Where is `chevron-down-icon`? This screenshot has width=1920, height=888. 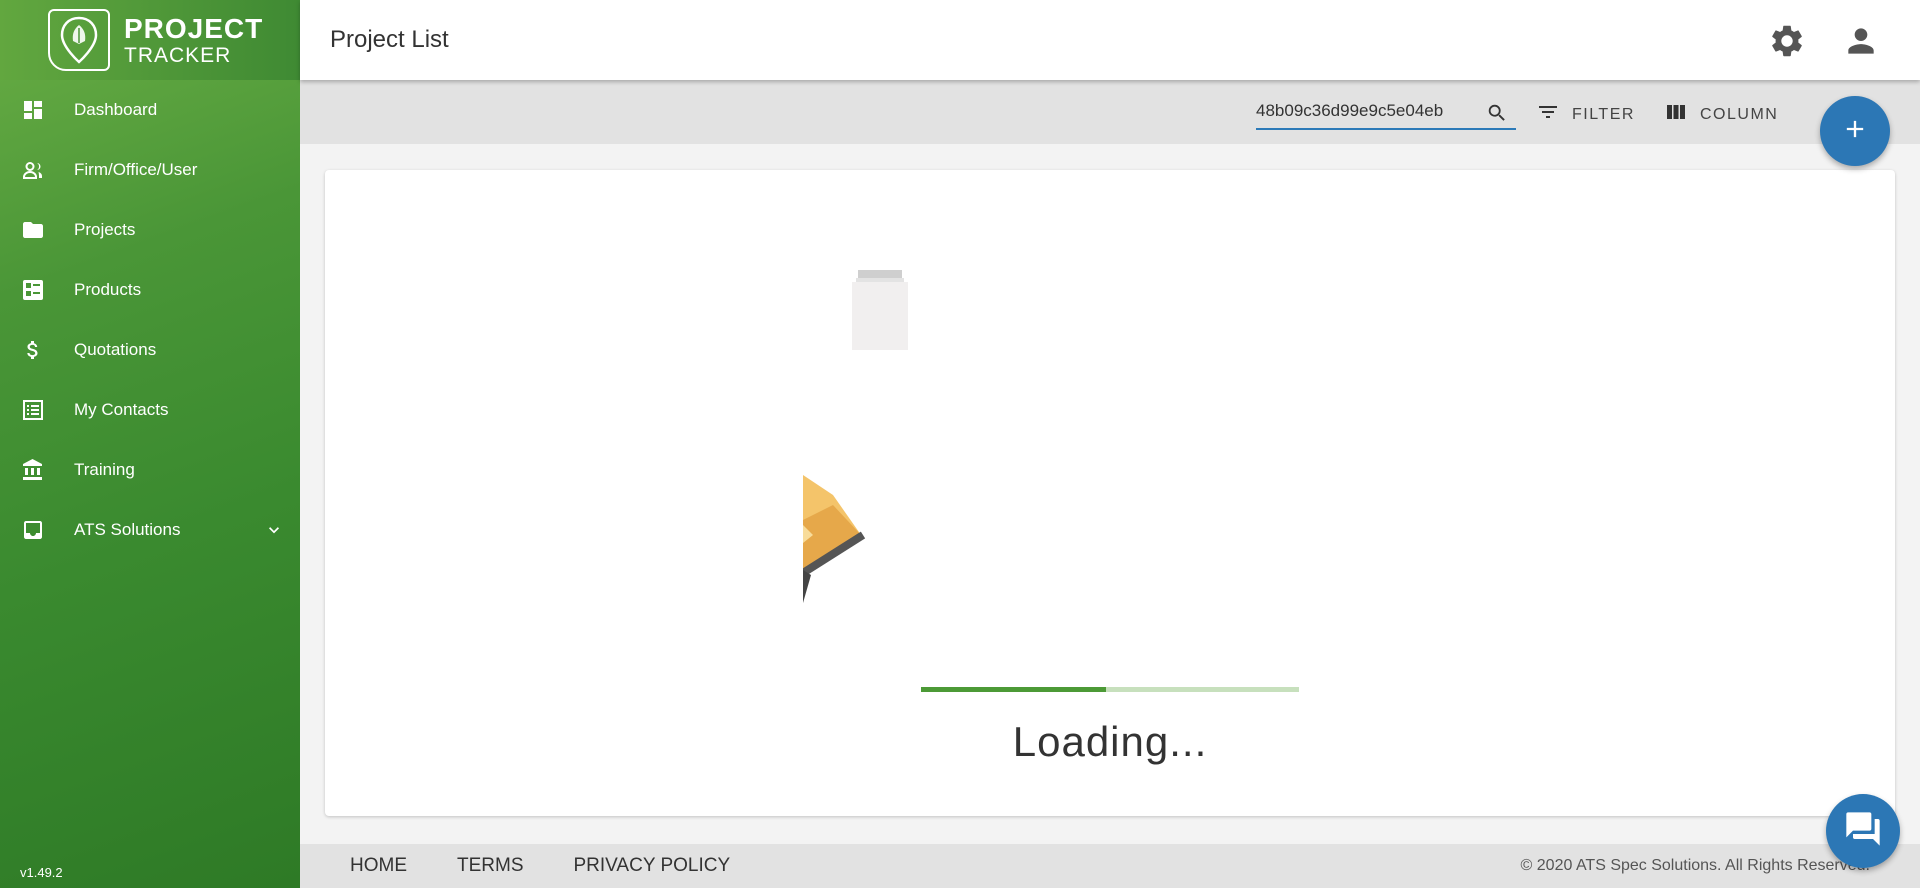
chevron-down-icon is located at coordinates (274, 532).